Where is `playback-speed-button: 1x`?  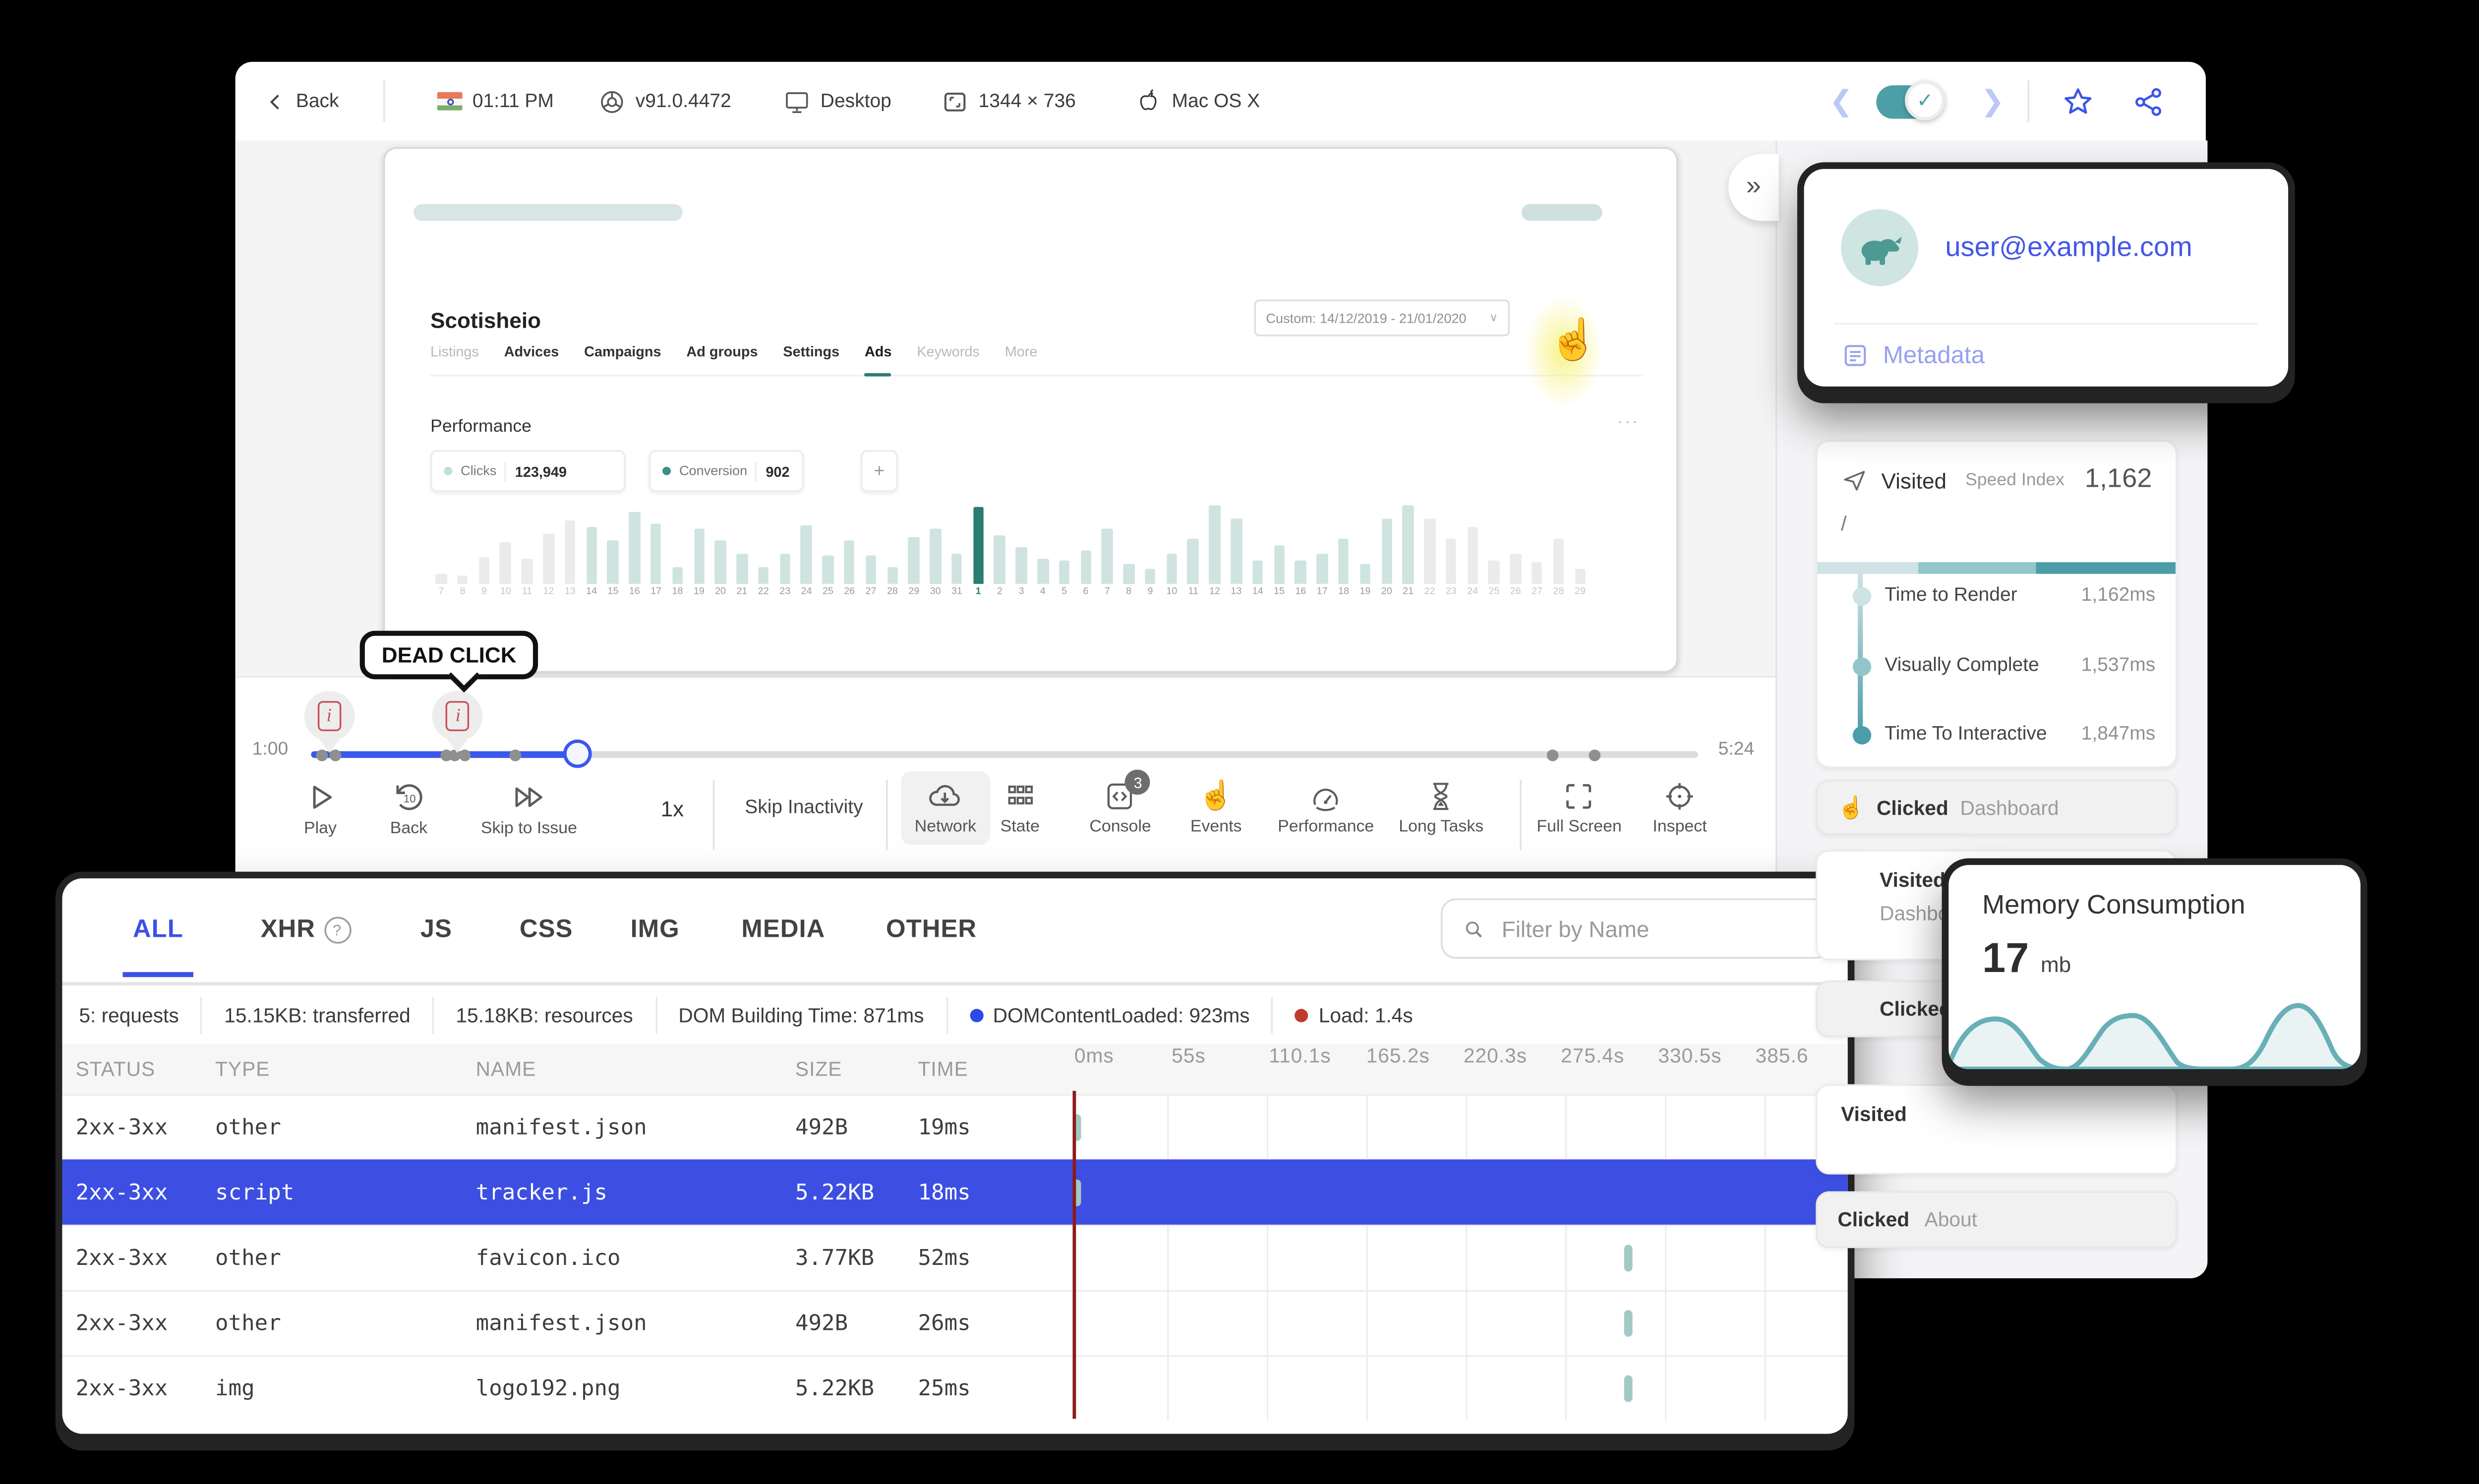
playback-speed-button: 1x is located at coordinates (672, 809).